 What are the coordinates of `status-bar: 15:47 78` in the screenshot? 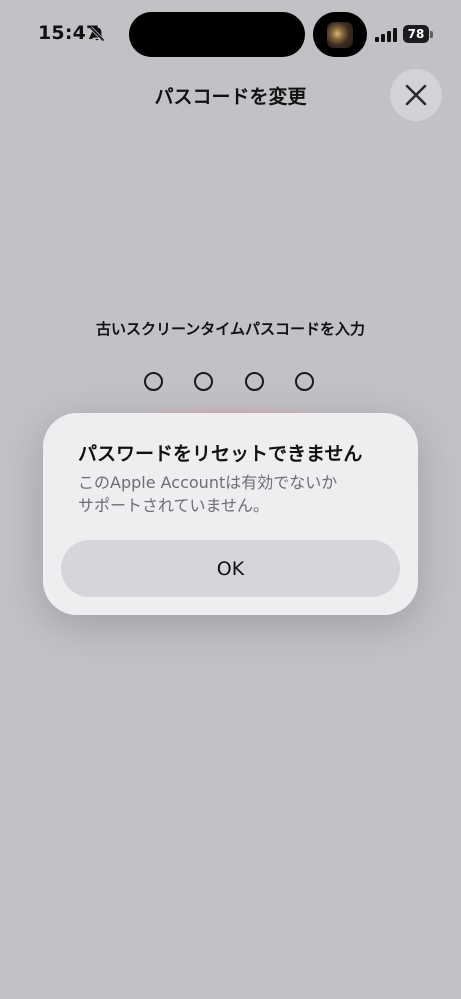 It's located at (230, 35).